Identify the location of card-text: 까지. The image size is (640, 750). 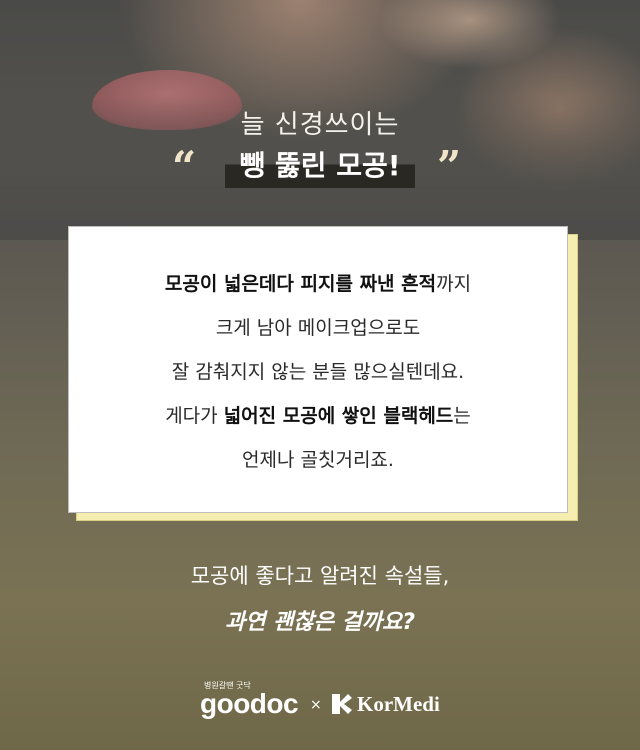
(454, 283).